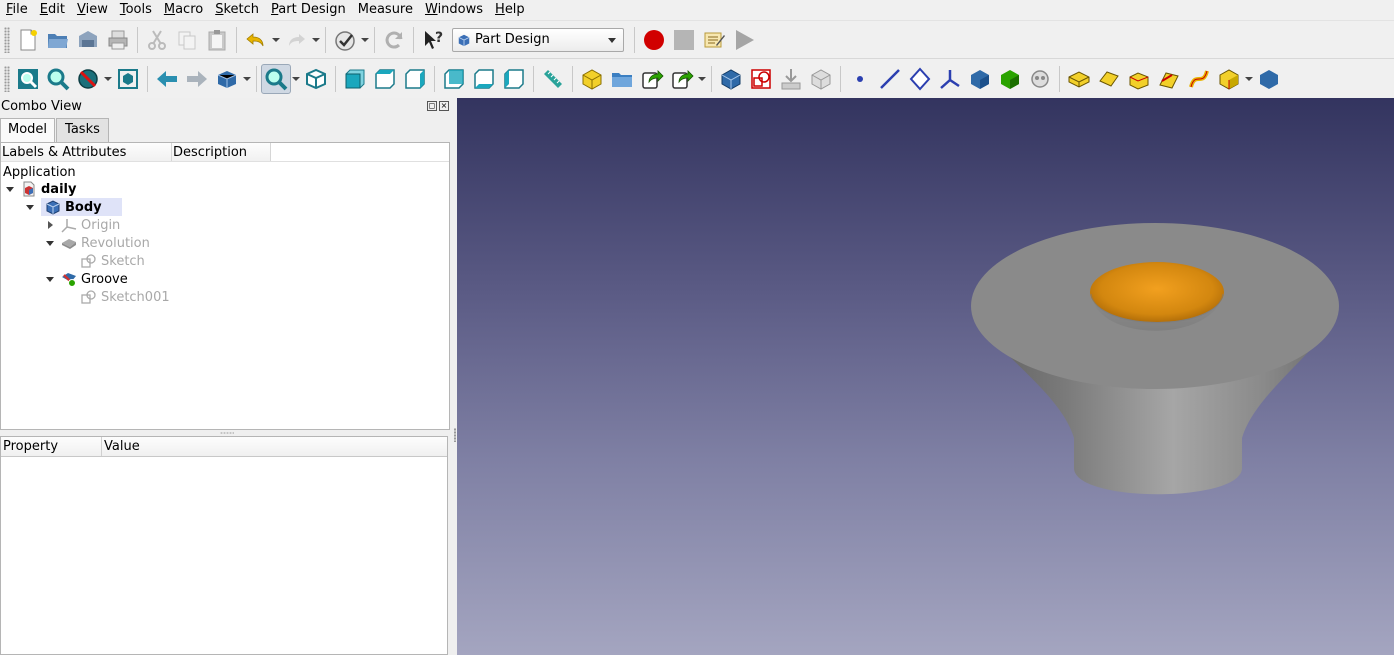 Image resolution: width=1394 pixels, height=655 pixels. Describe the element at coordinates (256, 40) in the screenshot. I see `undo-button` at that location.